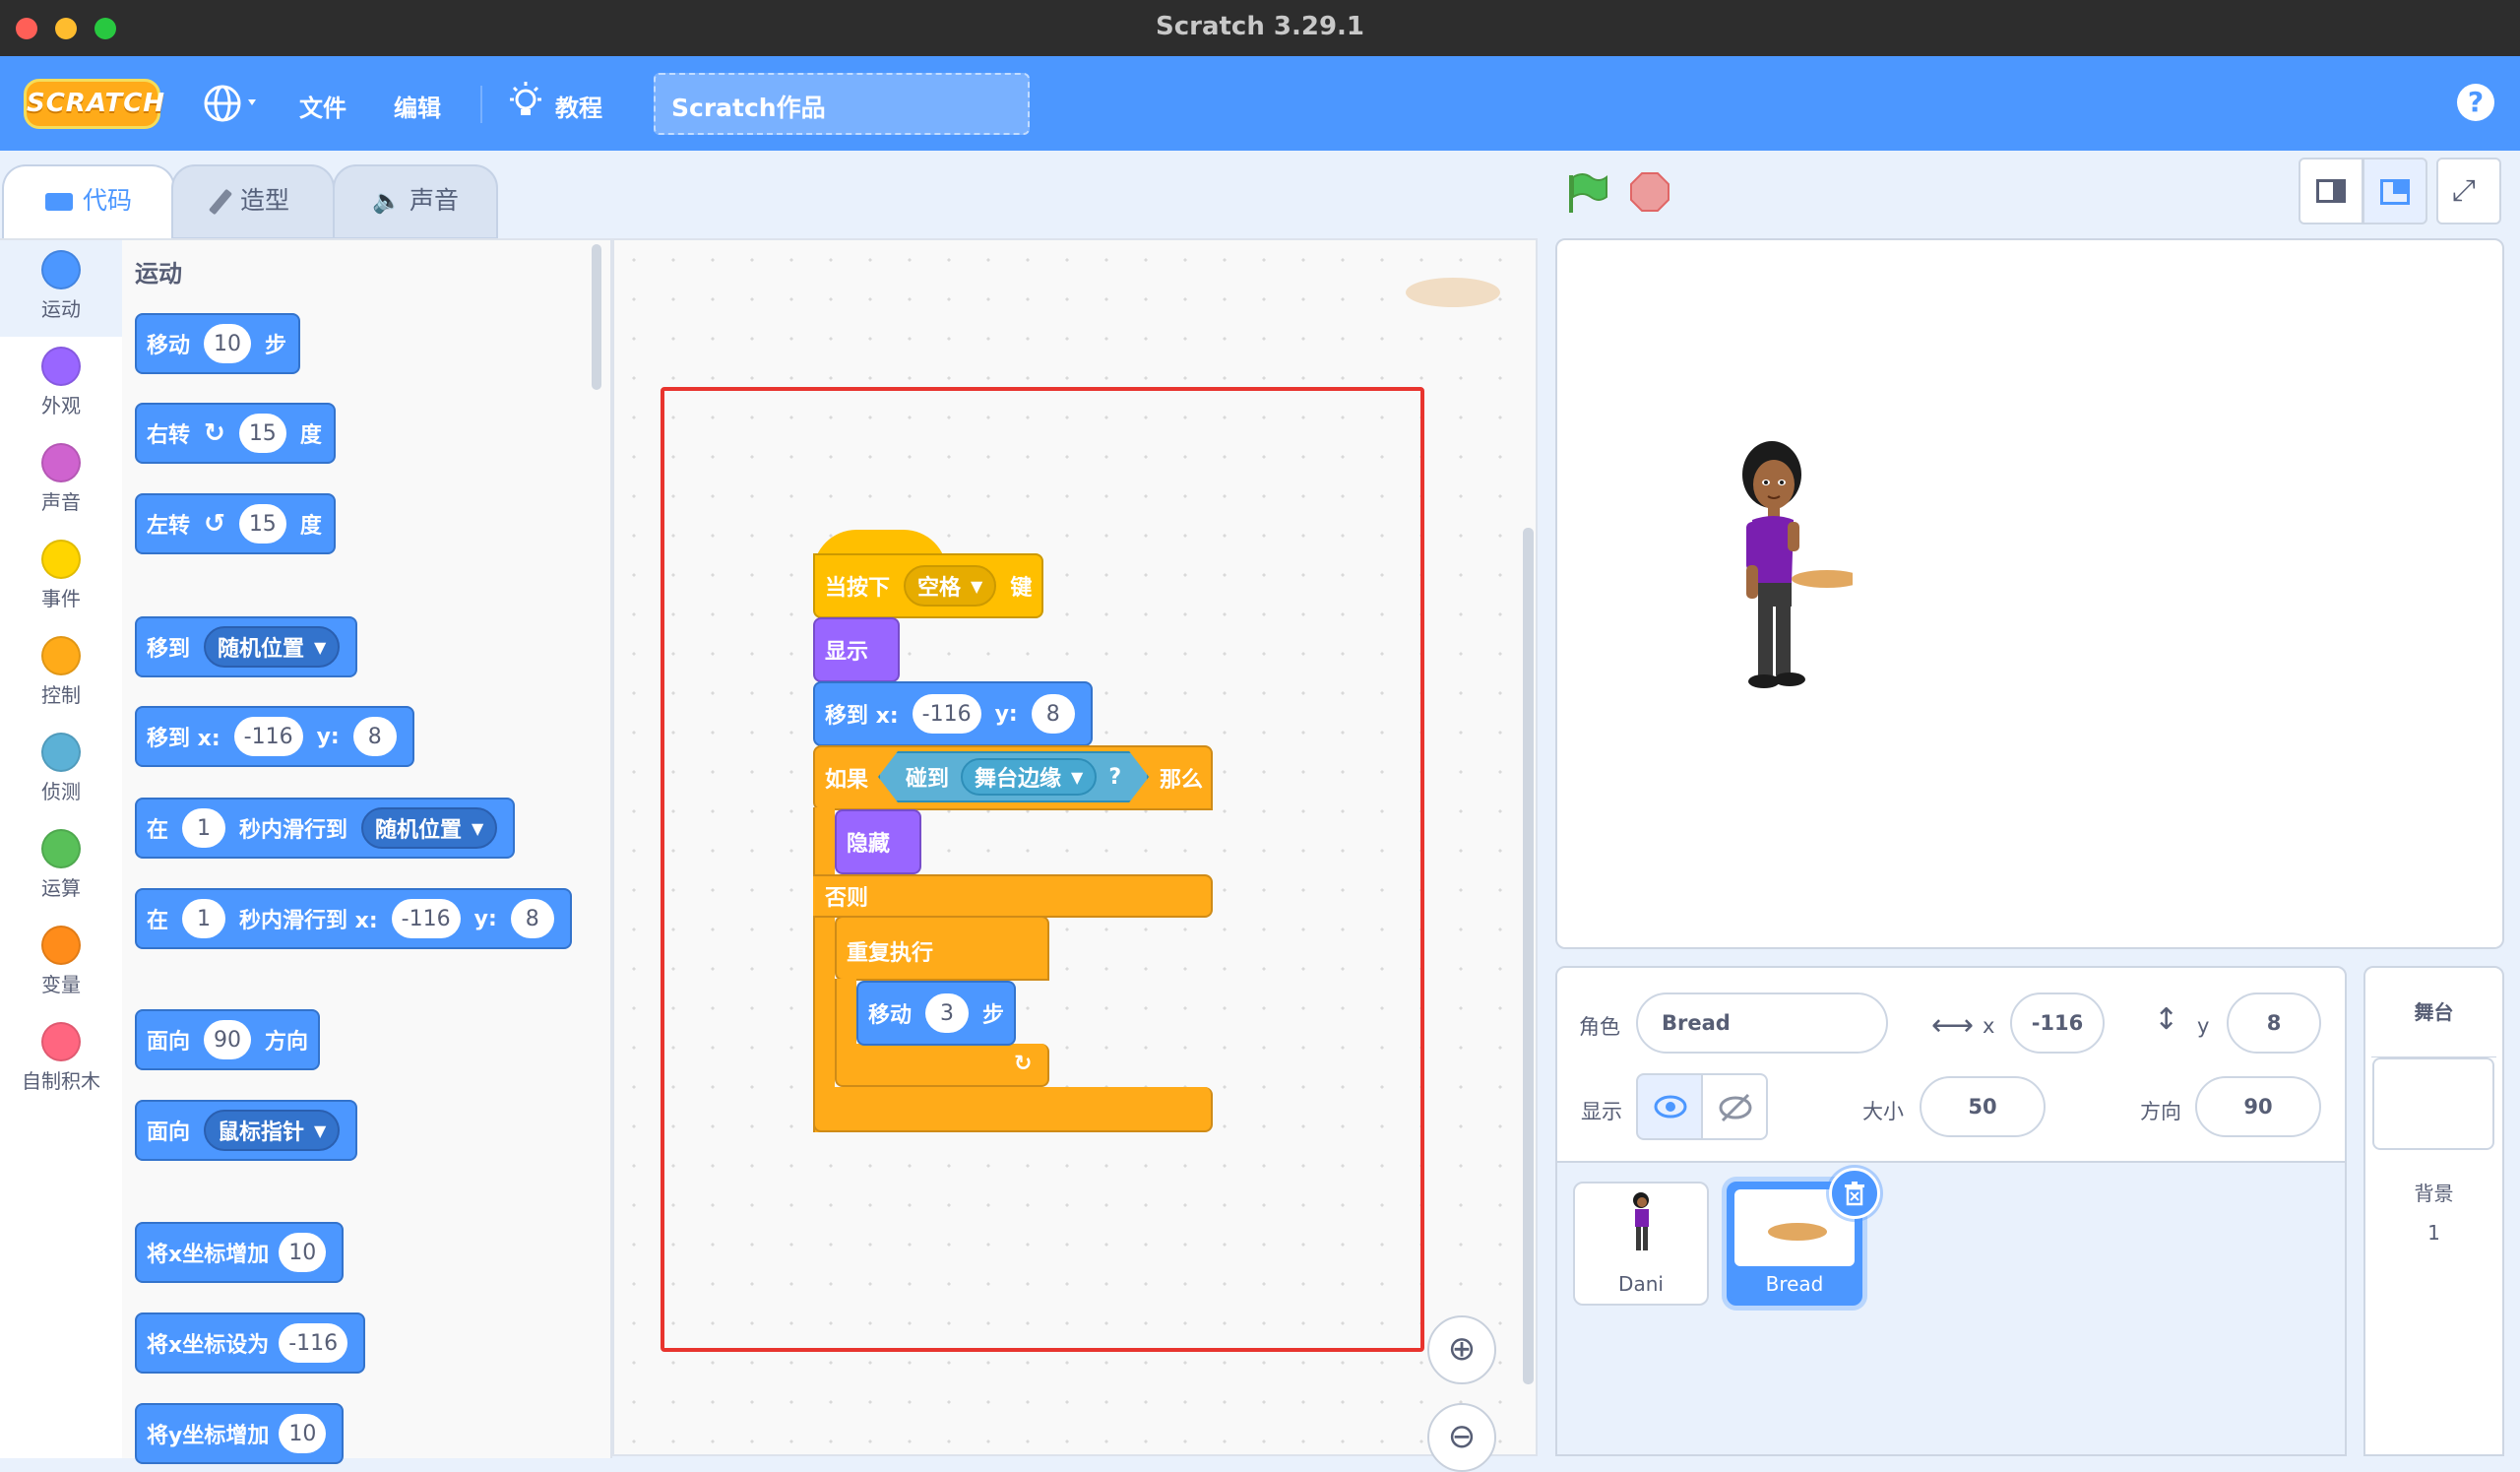 The image size is (2520, 1472). I want to click on zoom-in-button: ⊕, so click(1461, 1349).